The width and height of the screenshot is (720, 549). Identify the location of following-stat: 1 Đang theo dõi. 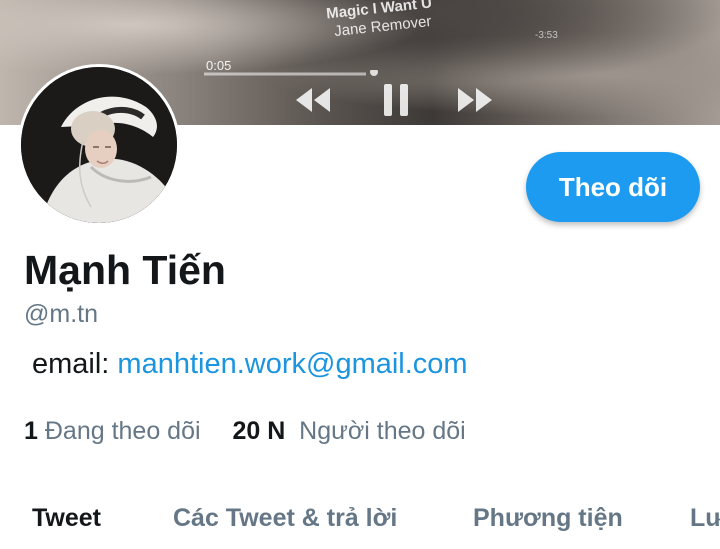
(112, 431).